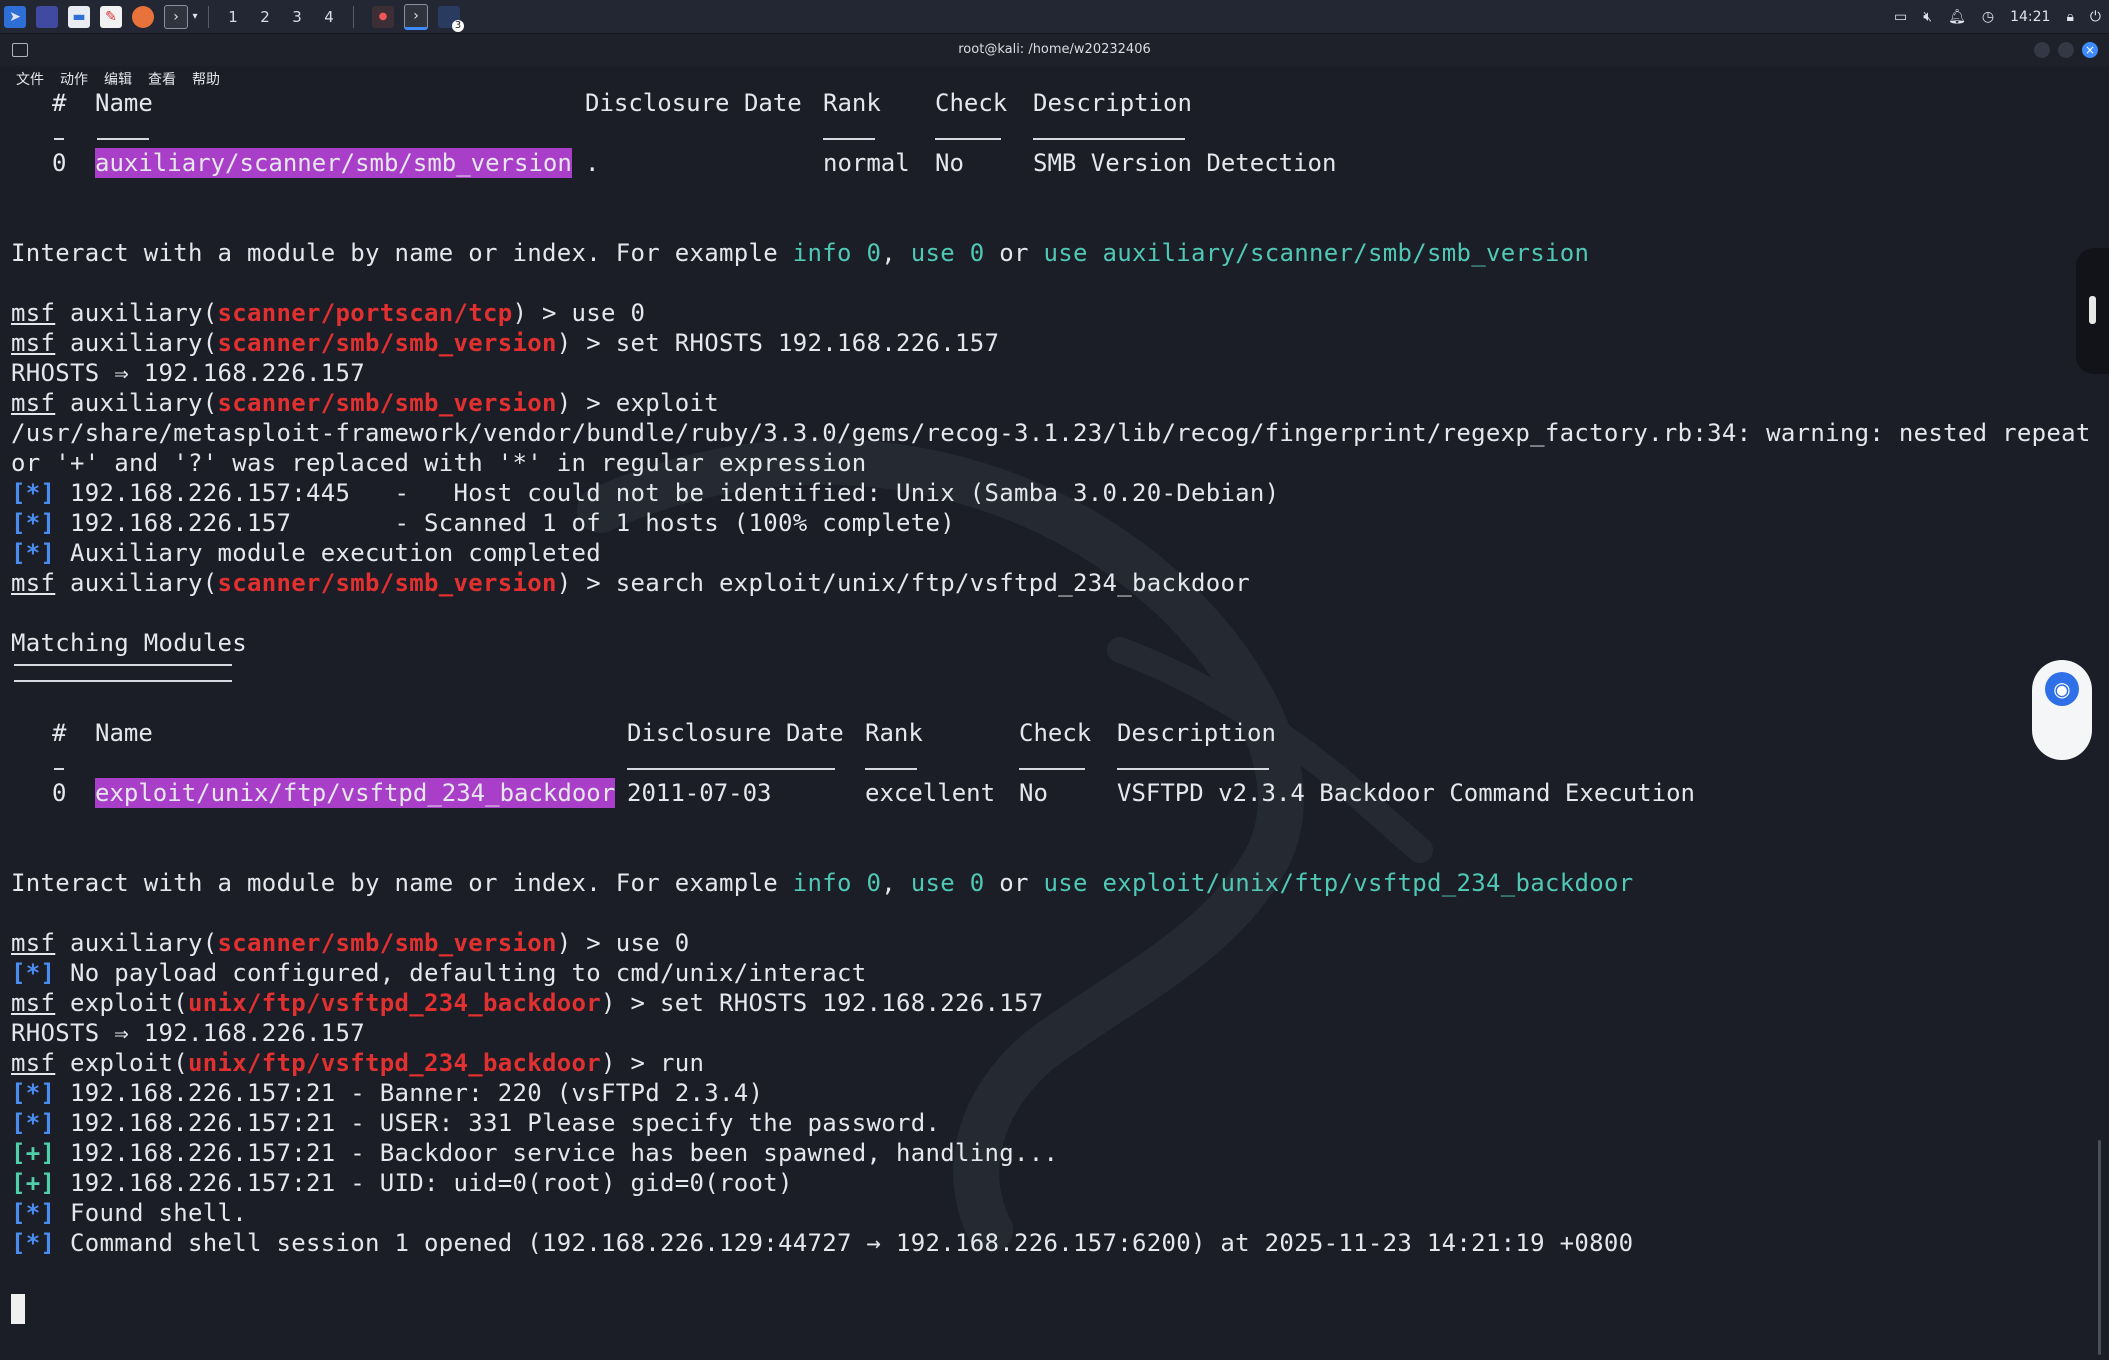 The image size is (2109, 1360). I want to click on workspace-2: 2, so click(265, 17).